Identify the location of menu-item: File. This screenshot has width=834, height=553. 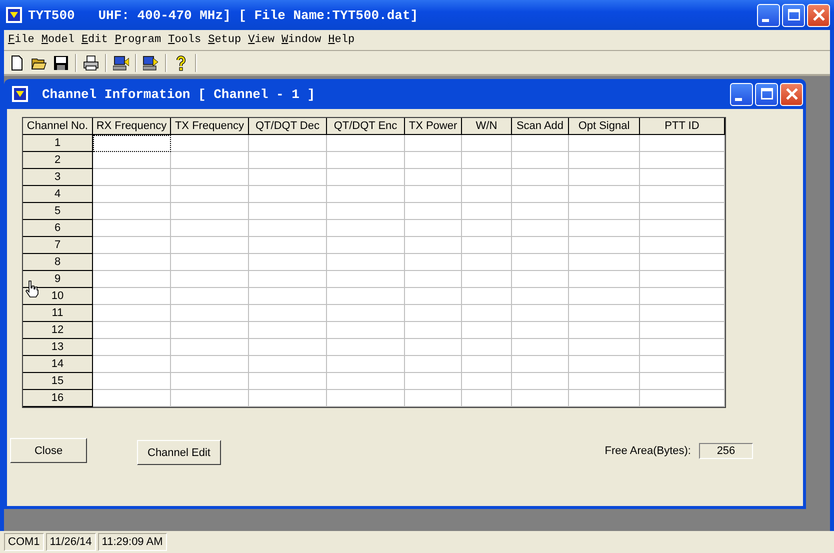
(21, 40).